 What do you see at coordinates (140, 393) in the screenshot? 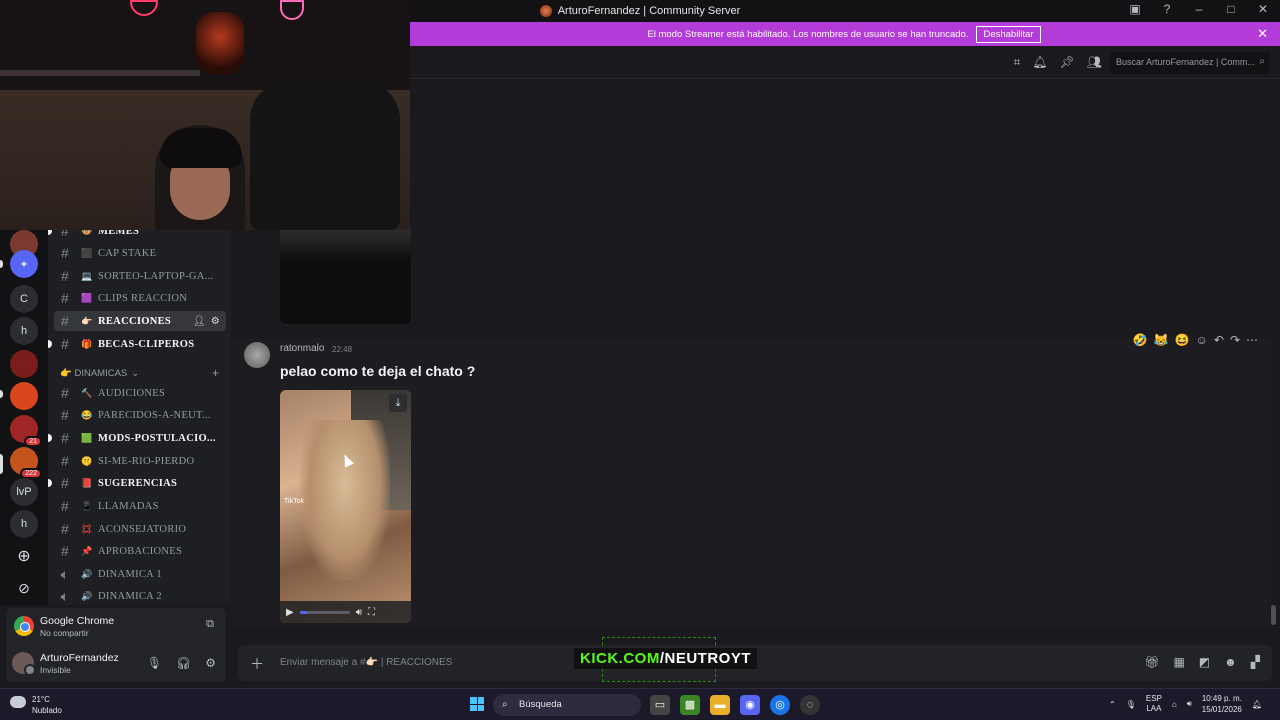
I see `channel-audiciones: # 🔨 AUDICIONES` at bounding box center [140, 393].